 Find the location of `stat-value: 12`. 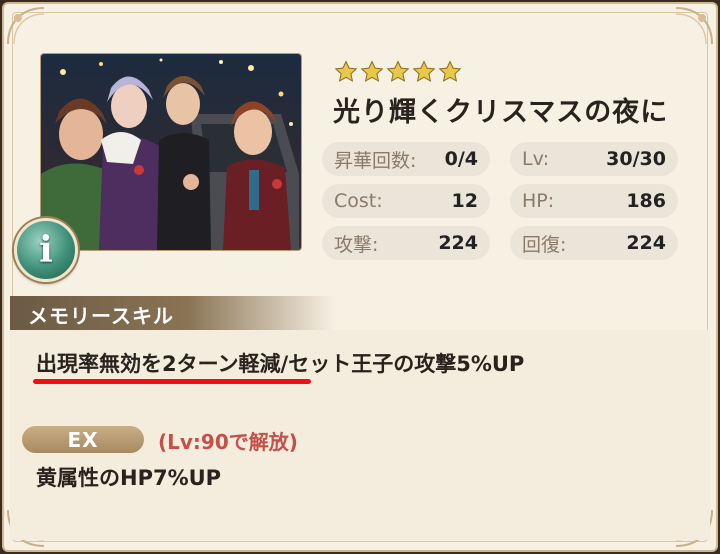

stat-value: 12 is located at coordinates (464, 201).